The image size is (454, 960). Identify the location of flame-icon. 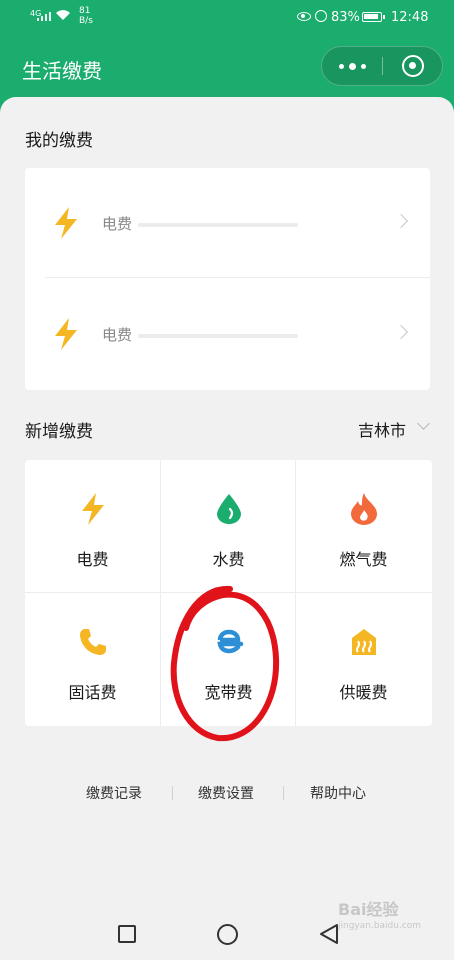
(364, 509).